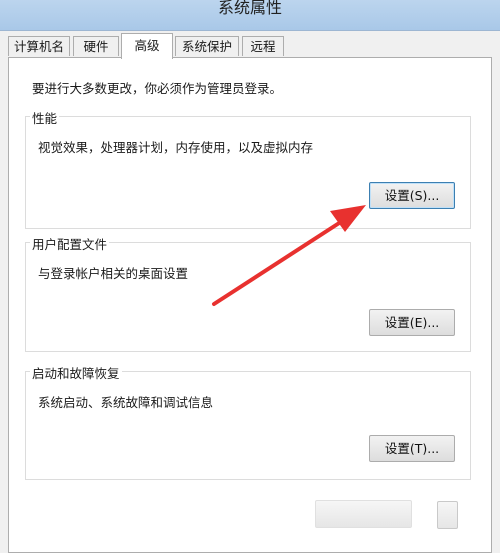 This screenshot has height=553, width=500. I want to click on tab-hardware: 硬件, so click(96, 46).